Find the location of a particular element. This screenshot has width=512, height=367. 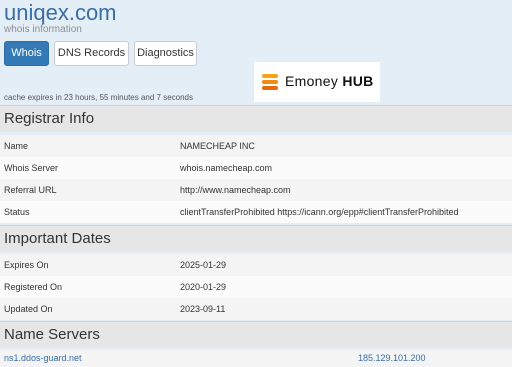

table-row: Expires On 2025-01-29 is located at coordinates (256, 265).